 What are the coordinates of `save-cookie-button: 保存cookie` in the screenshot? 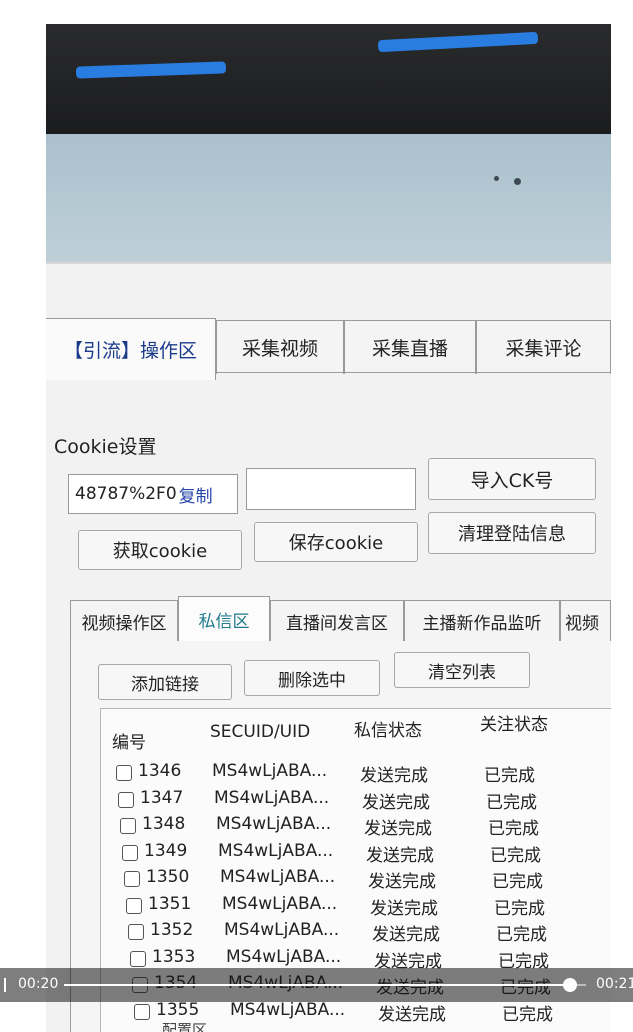 It's located at (336, 542).